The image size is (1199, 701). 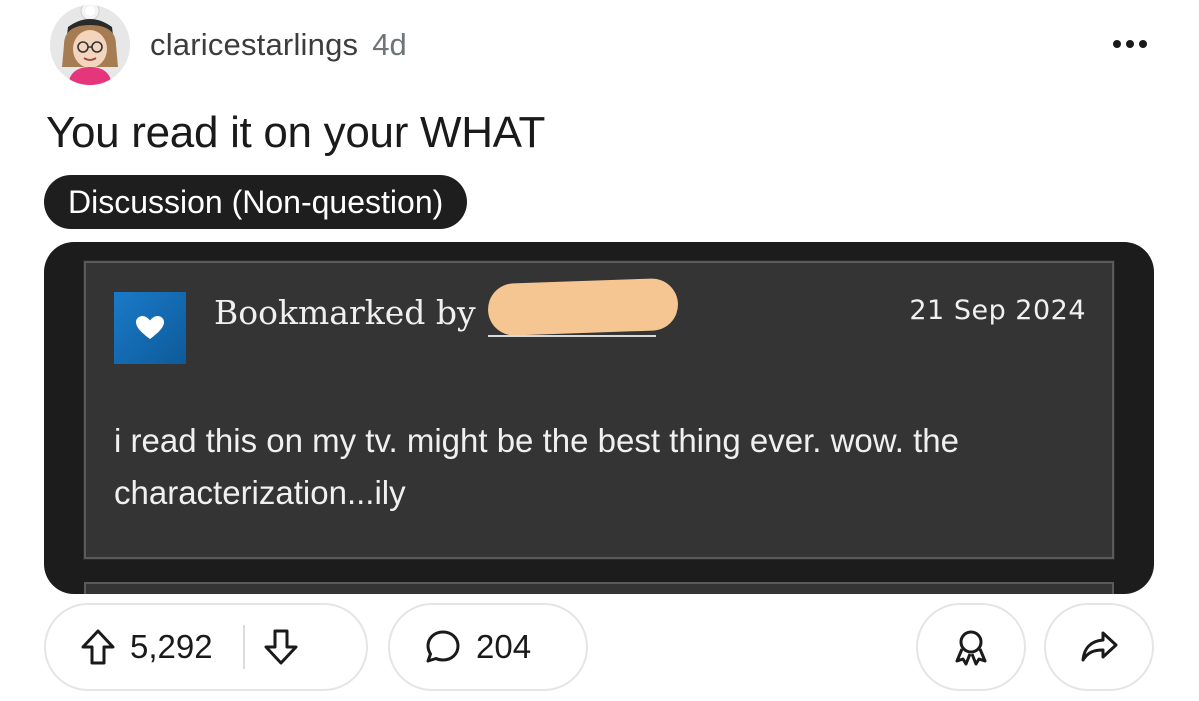 What do you see at coordinates (256, 202) in the screenshot?
I see `post-flair: Discussion (Non-question)` at bounding box center [256, 202].